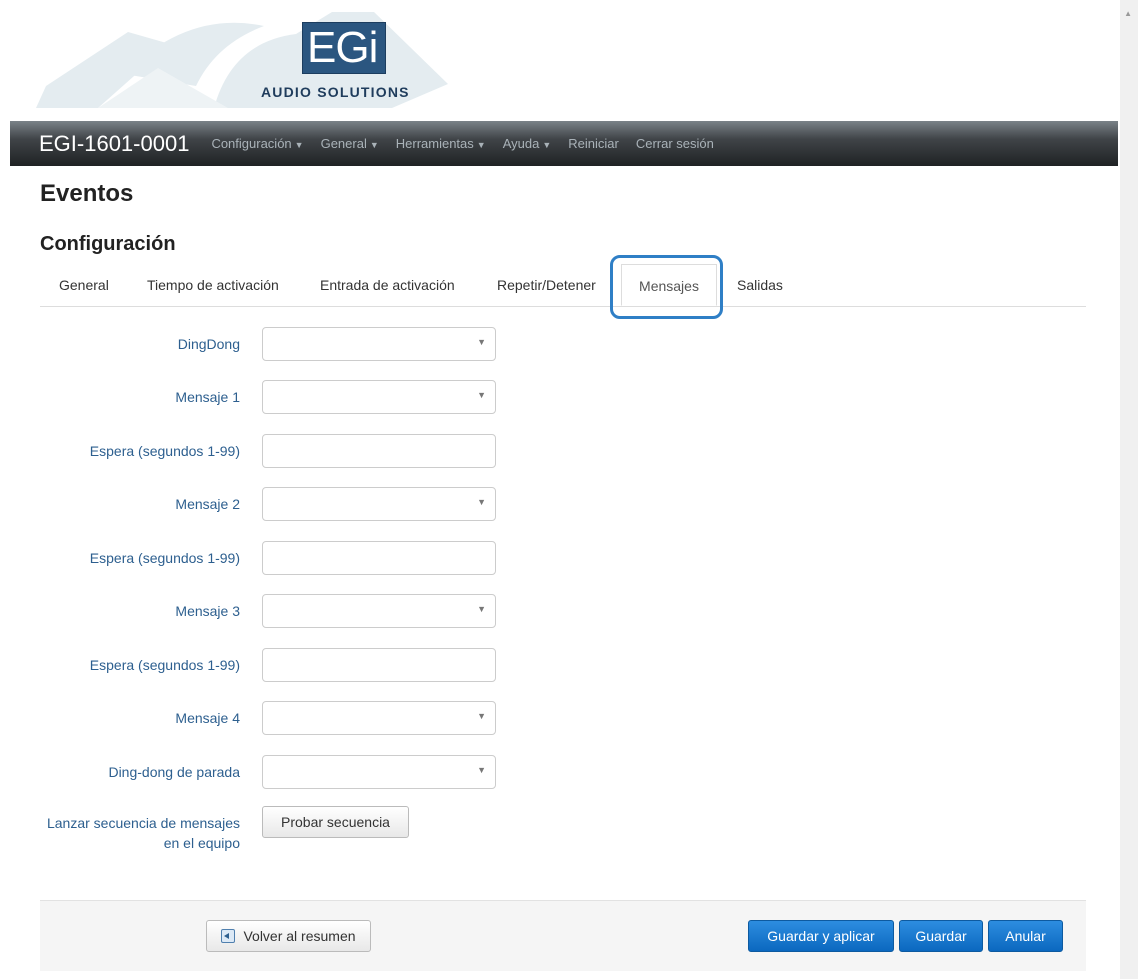  I want to click on logo-text: EGi, so click(342, 47).